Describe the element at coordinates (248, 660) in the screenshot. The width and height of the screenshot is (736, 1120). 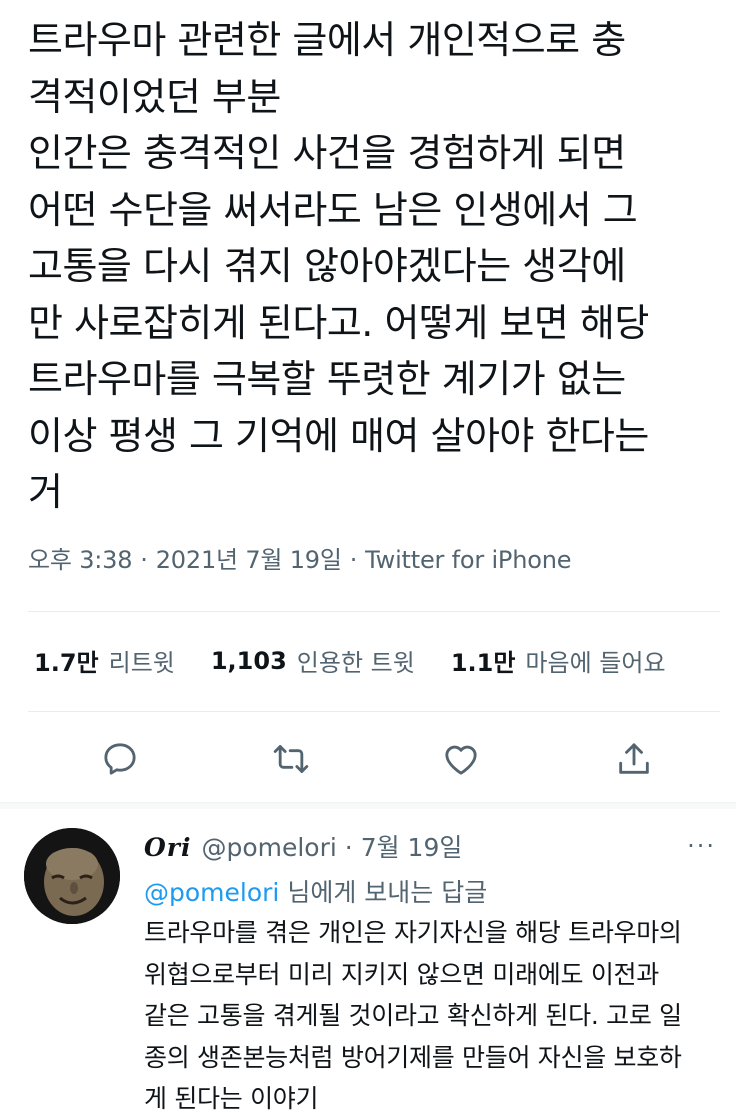
I see `quotes-count: 1,103` at that location.